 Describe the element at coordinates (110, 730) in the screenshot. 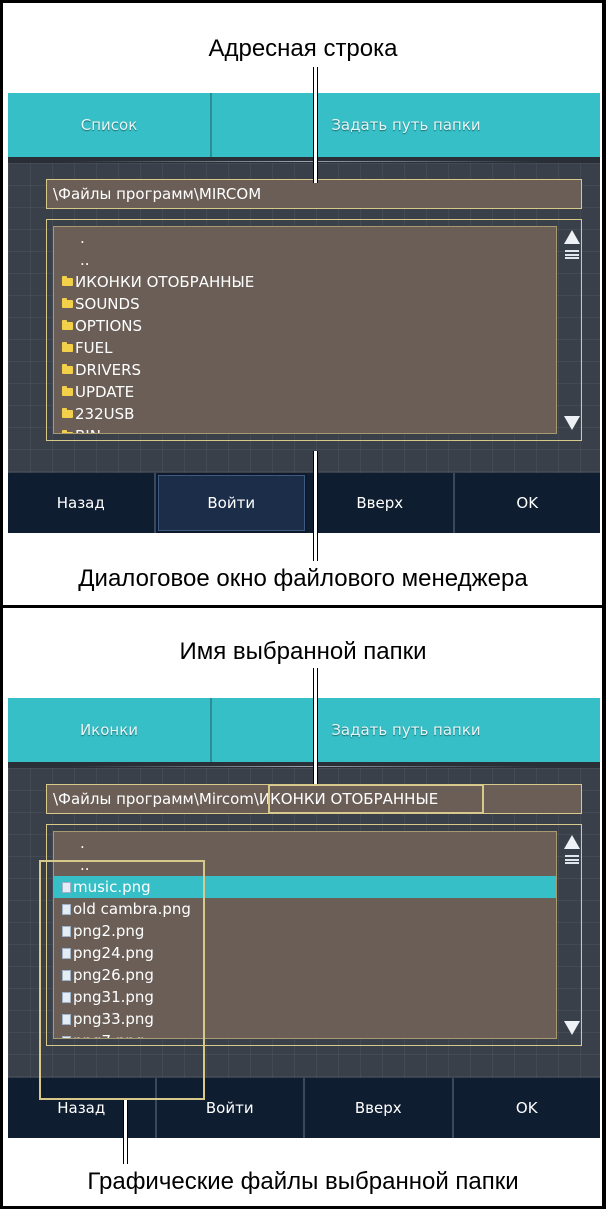

I see `tab-icons: Иконки` at that location.